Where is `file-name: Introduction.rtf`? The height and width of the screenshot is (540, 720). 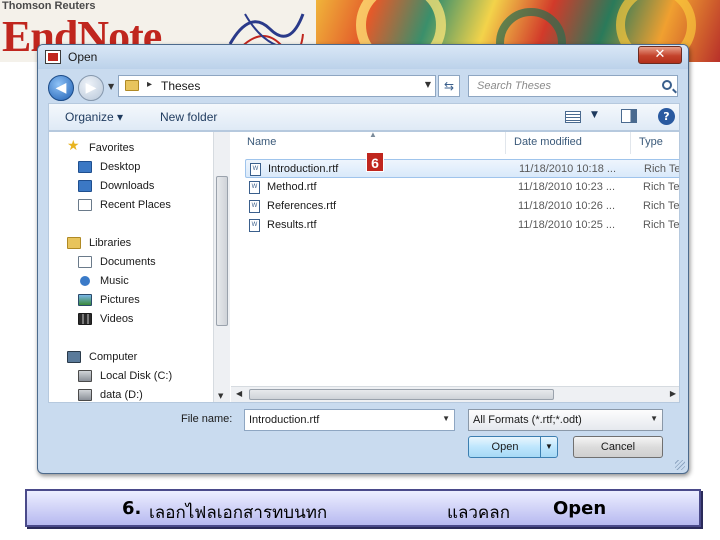
file-name: Introduction.rtf is located at coordinates (303, 169).